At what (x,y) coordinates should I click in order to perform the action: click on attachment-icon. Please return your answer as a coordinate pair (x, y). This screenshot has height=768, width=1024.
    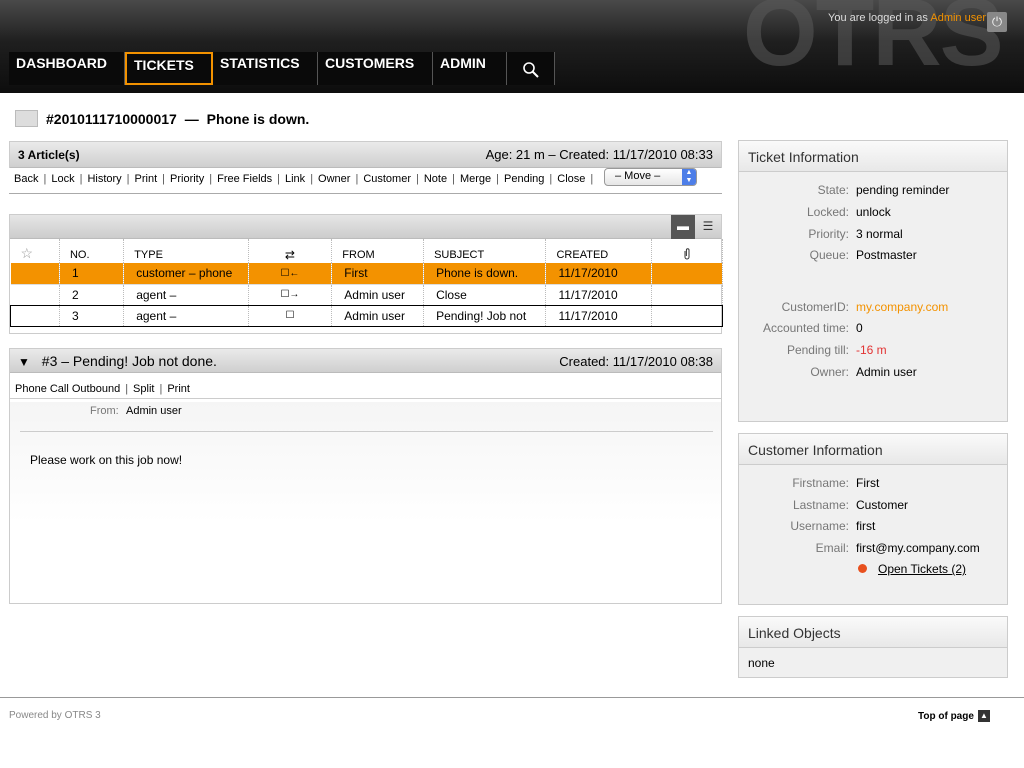
    Looking at the image, I should click on (687, 251).